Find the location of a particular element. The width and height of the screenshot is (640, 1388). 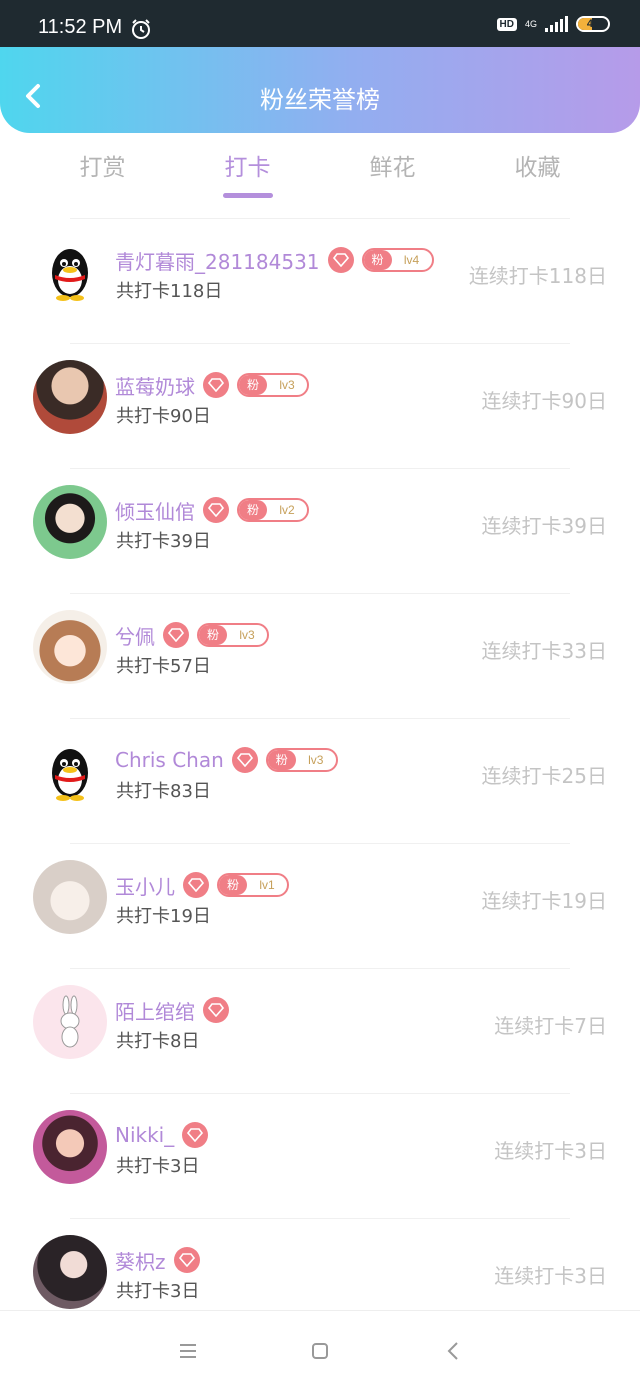

bunny-avatar-icon is located at coordinates (70, 1021).